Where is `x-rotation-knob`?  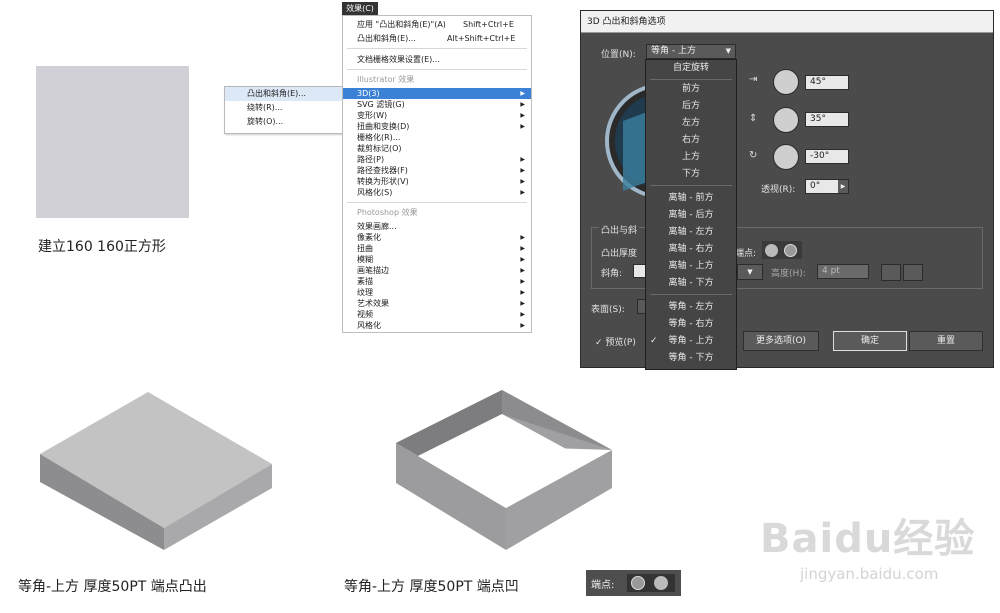 x-rotation-knob is located at coordinates (786, 82).